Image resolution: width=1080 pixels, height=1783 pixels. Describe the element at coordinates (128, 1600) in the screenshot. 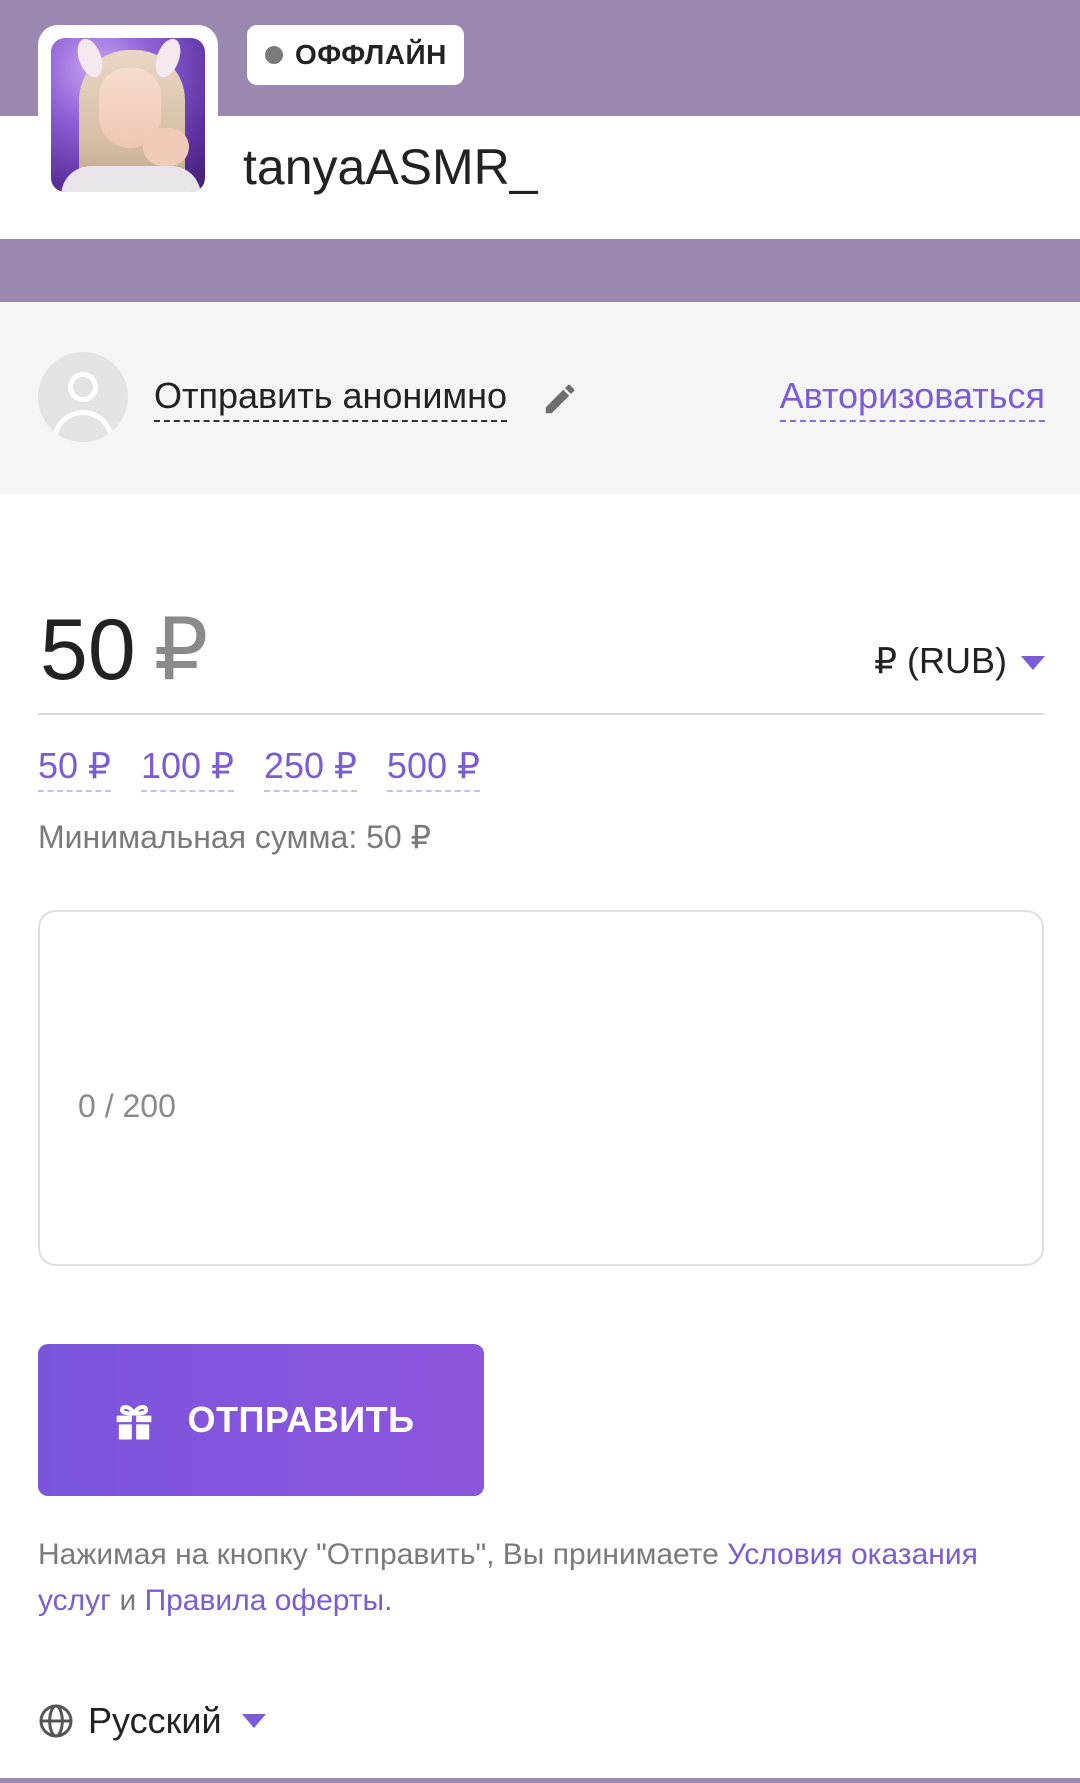

I see `terms-middle: и` at that location.